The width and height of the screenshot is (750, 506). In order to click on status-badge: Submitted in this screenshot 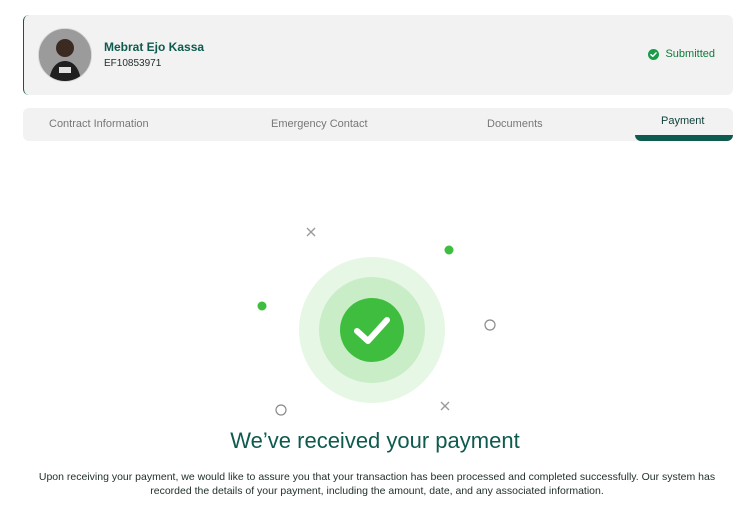, I will do `click(681, 54)`.